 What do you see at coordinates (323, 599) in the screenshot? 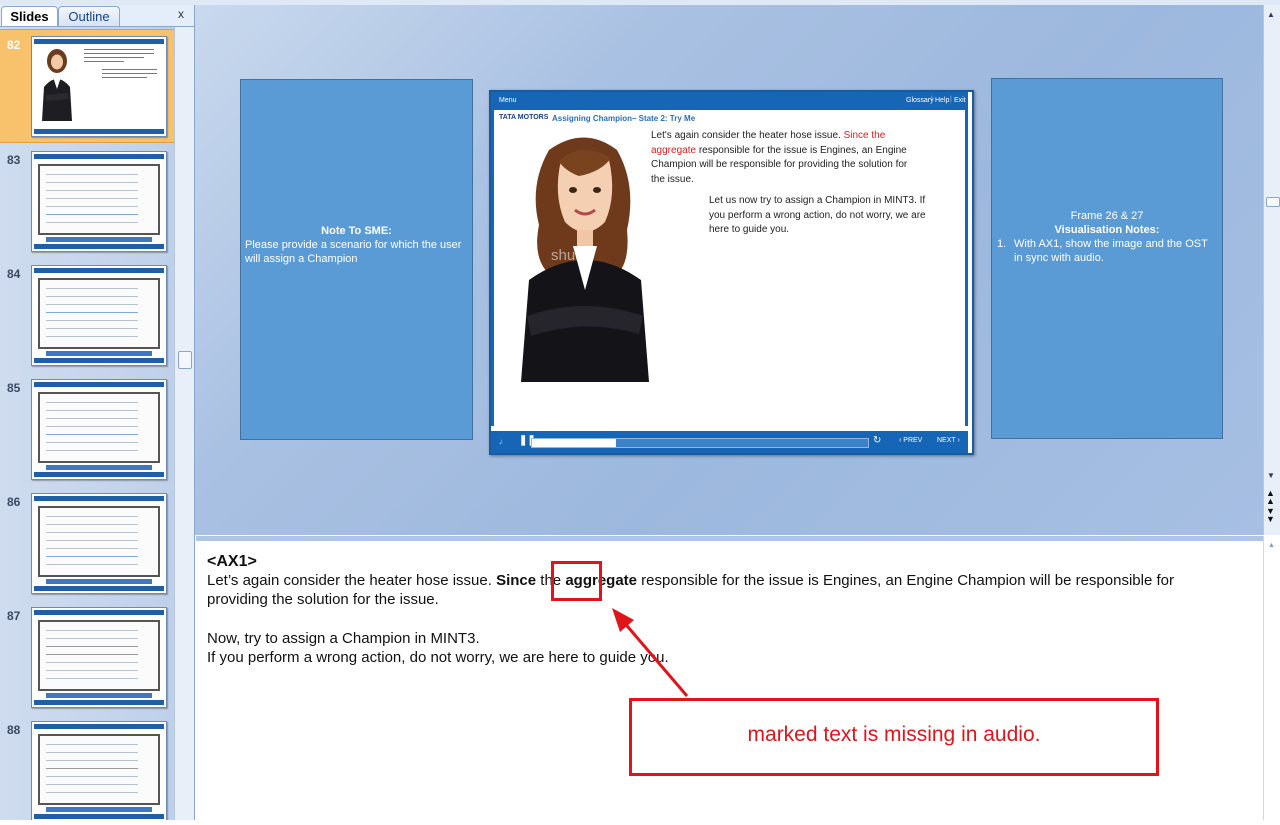
I see `notes-line-2: providing the solution for the issue.` at bounding box center [323, 599].